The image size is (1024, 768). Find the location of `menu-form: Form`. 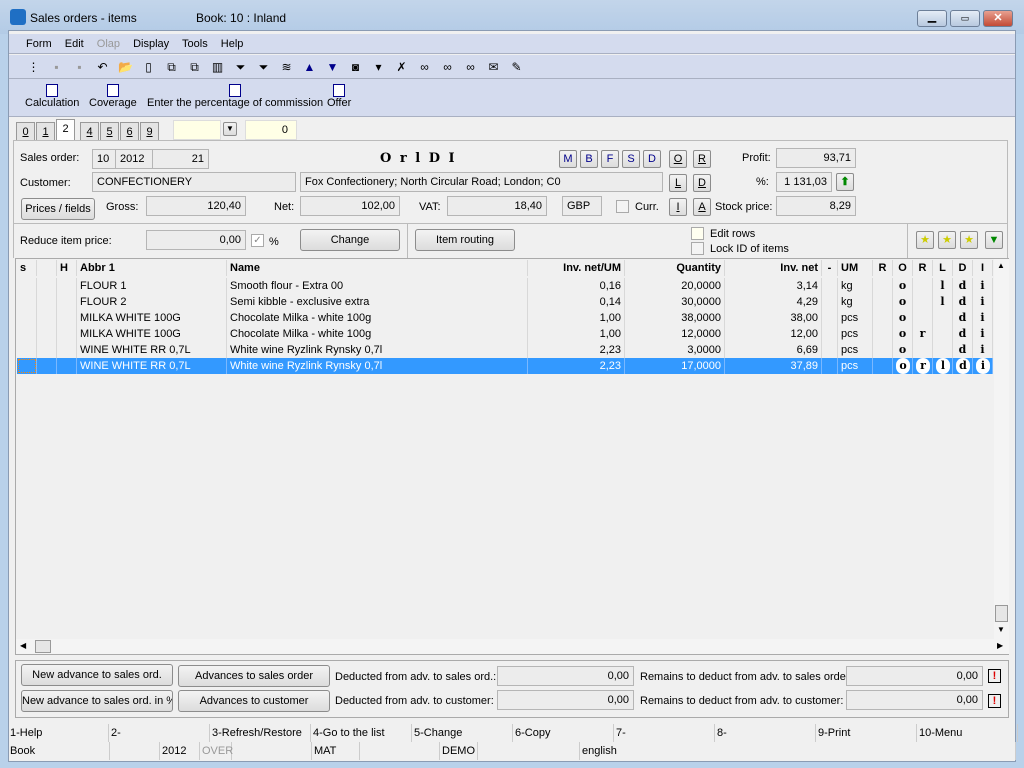

menu-form: Form is located at coordinates (39, 44).